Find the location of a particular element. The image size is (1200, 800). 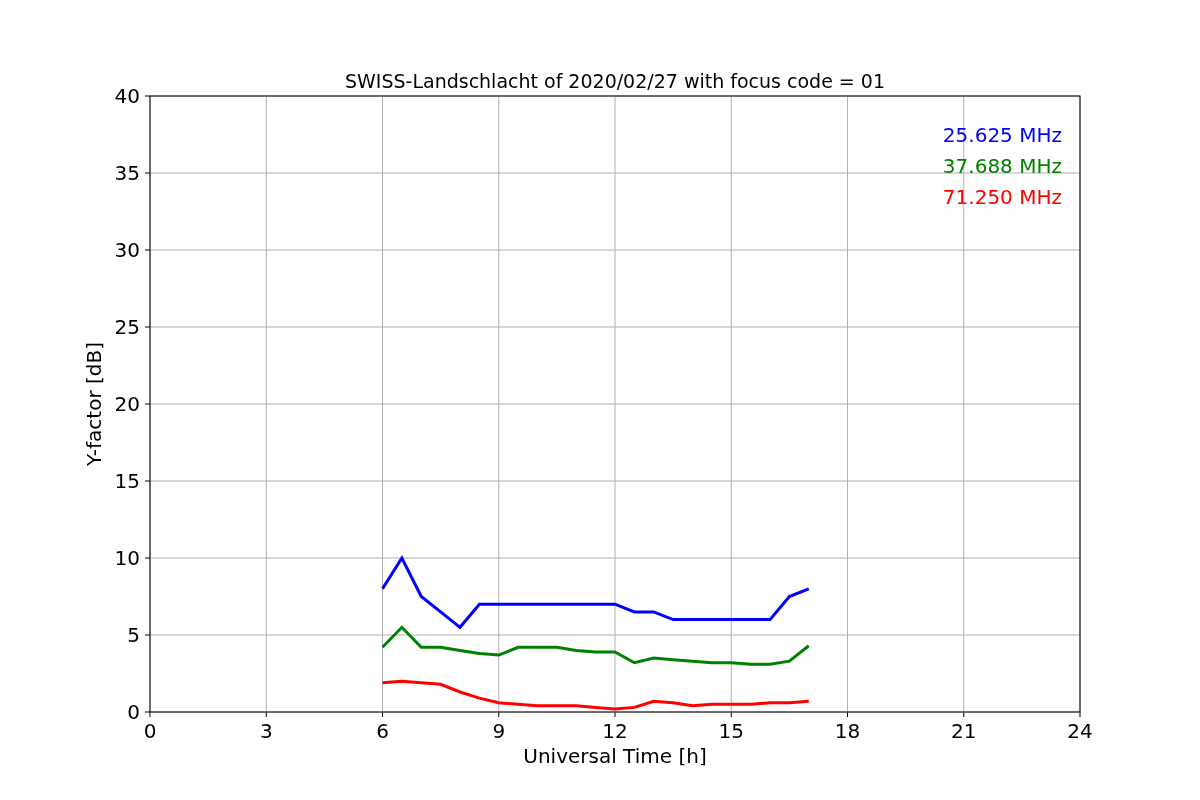

legend-label: 37.688 MHz is located at coordinates (1002, 166).